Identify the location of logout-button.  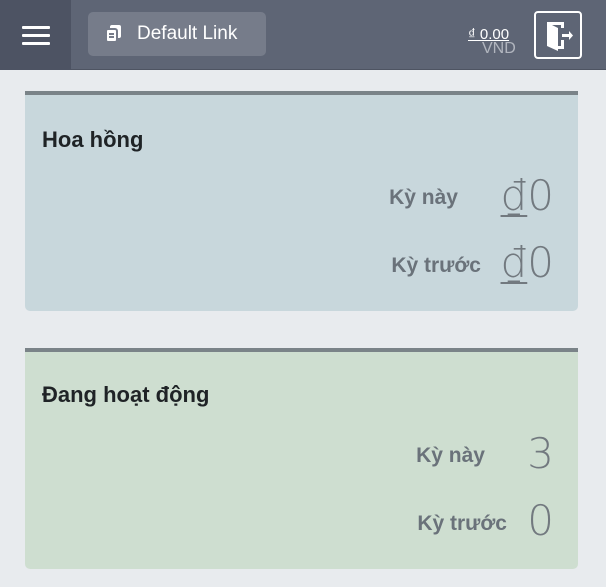
(558, 35).